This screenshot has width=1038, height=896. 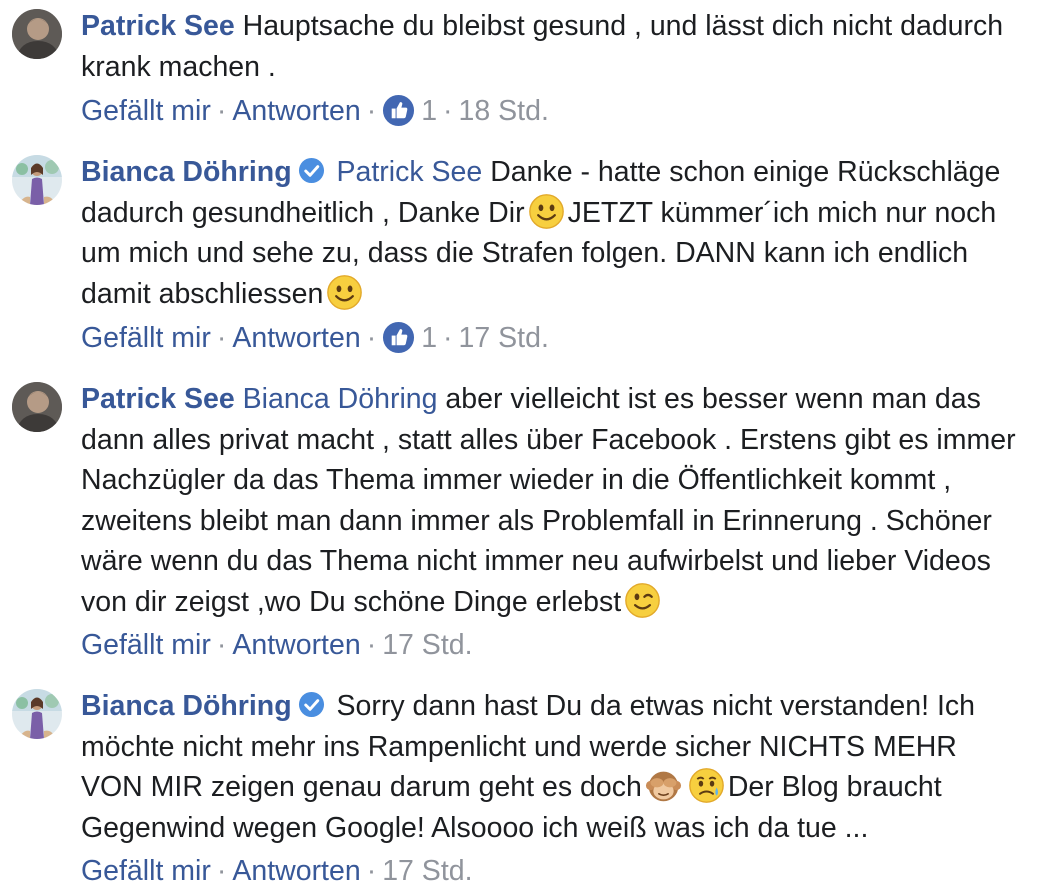 What do you see at coordinates (410, 172) in the screenshot?
I see `mention-link: Patrick See` at bounding box center [410, 172].